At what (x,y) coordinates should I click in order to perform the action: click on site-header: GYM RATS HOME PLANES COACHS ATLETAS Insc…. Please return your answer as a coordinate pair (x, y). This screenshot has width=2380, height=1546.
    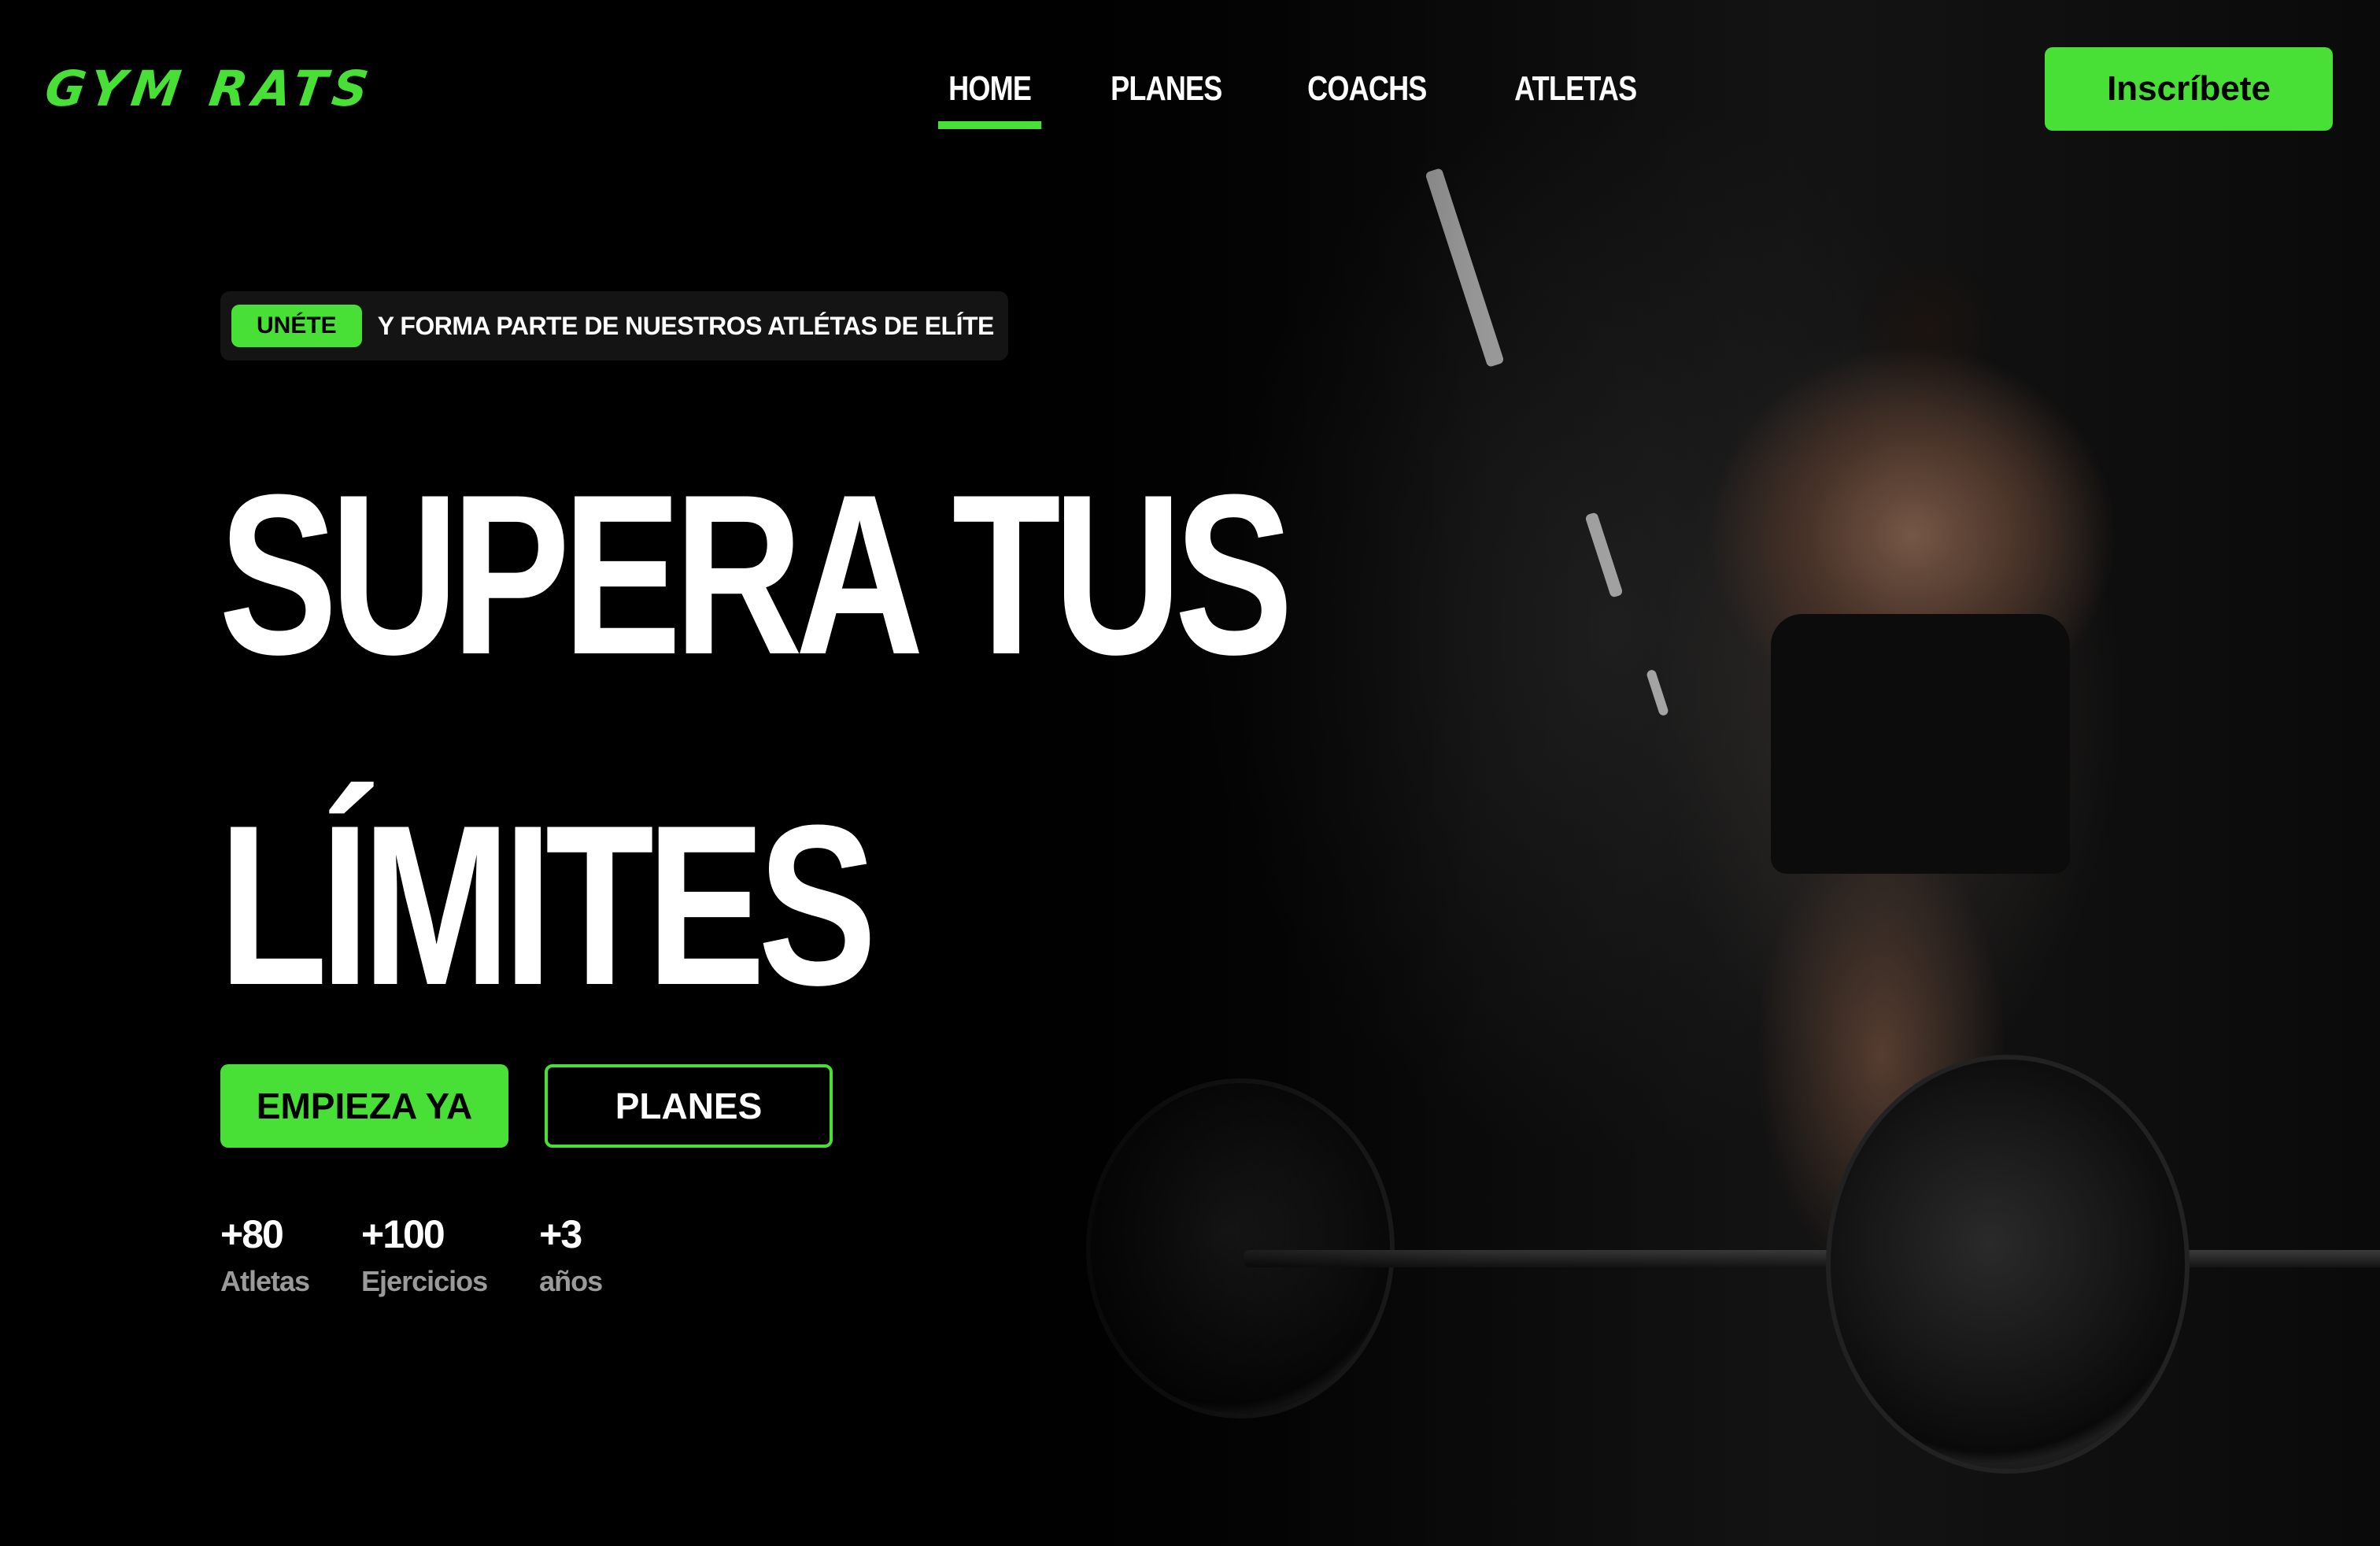
    Looking at the image, I should click on (1190, 79).